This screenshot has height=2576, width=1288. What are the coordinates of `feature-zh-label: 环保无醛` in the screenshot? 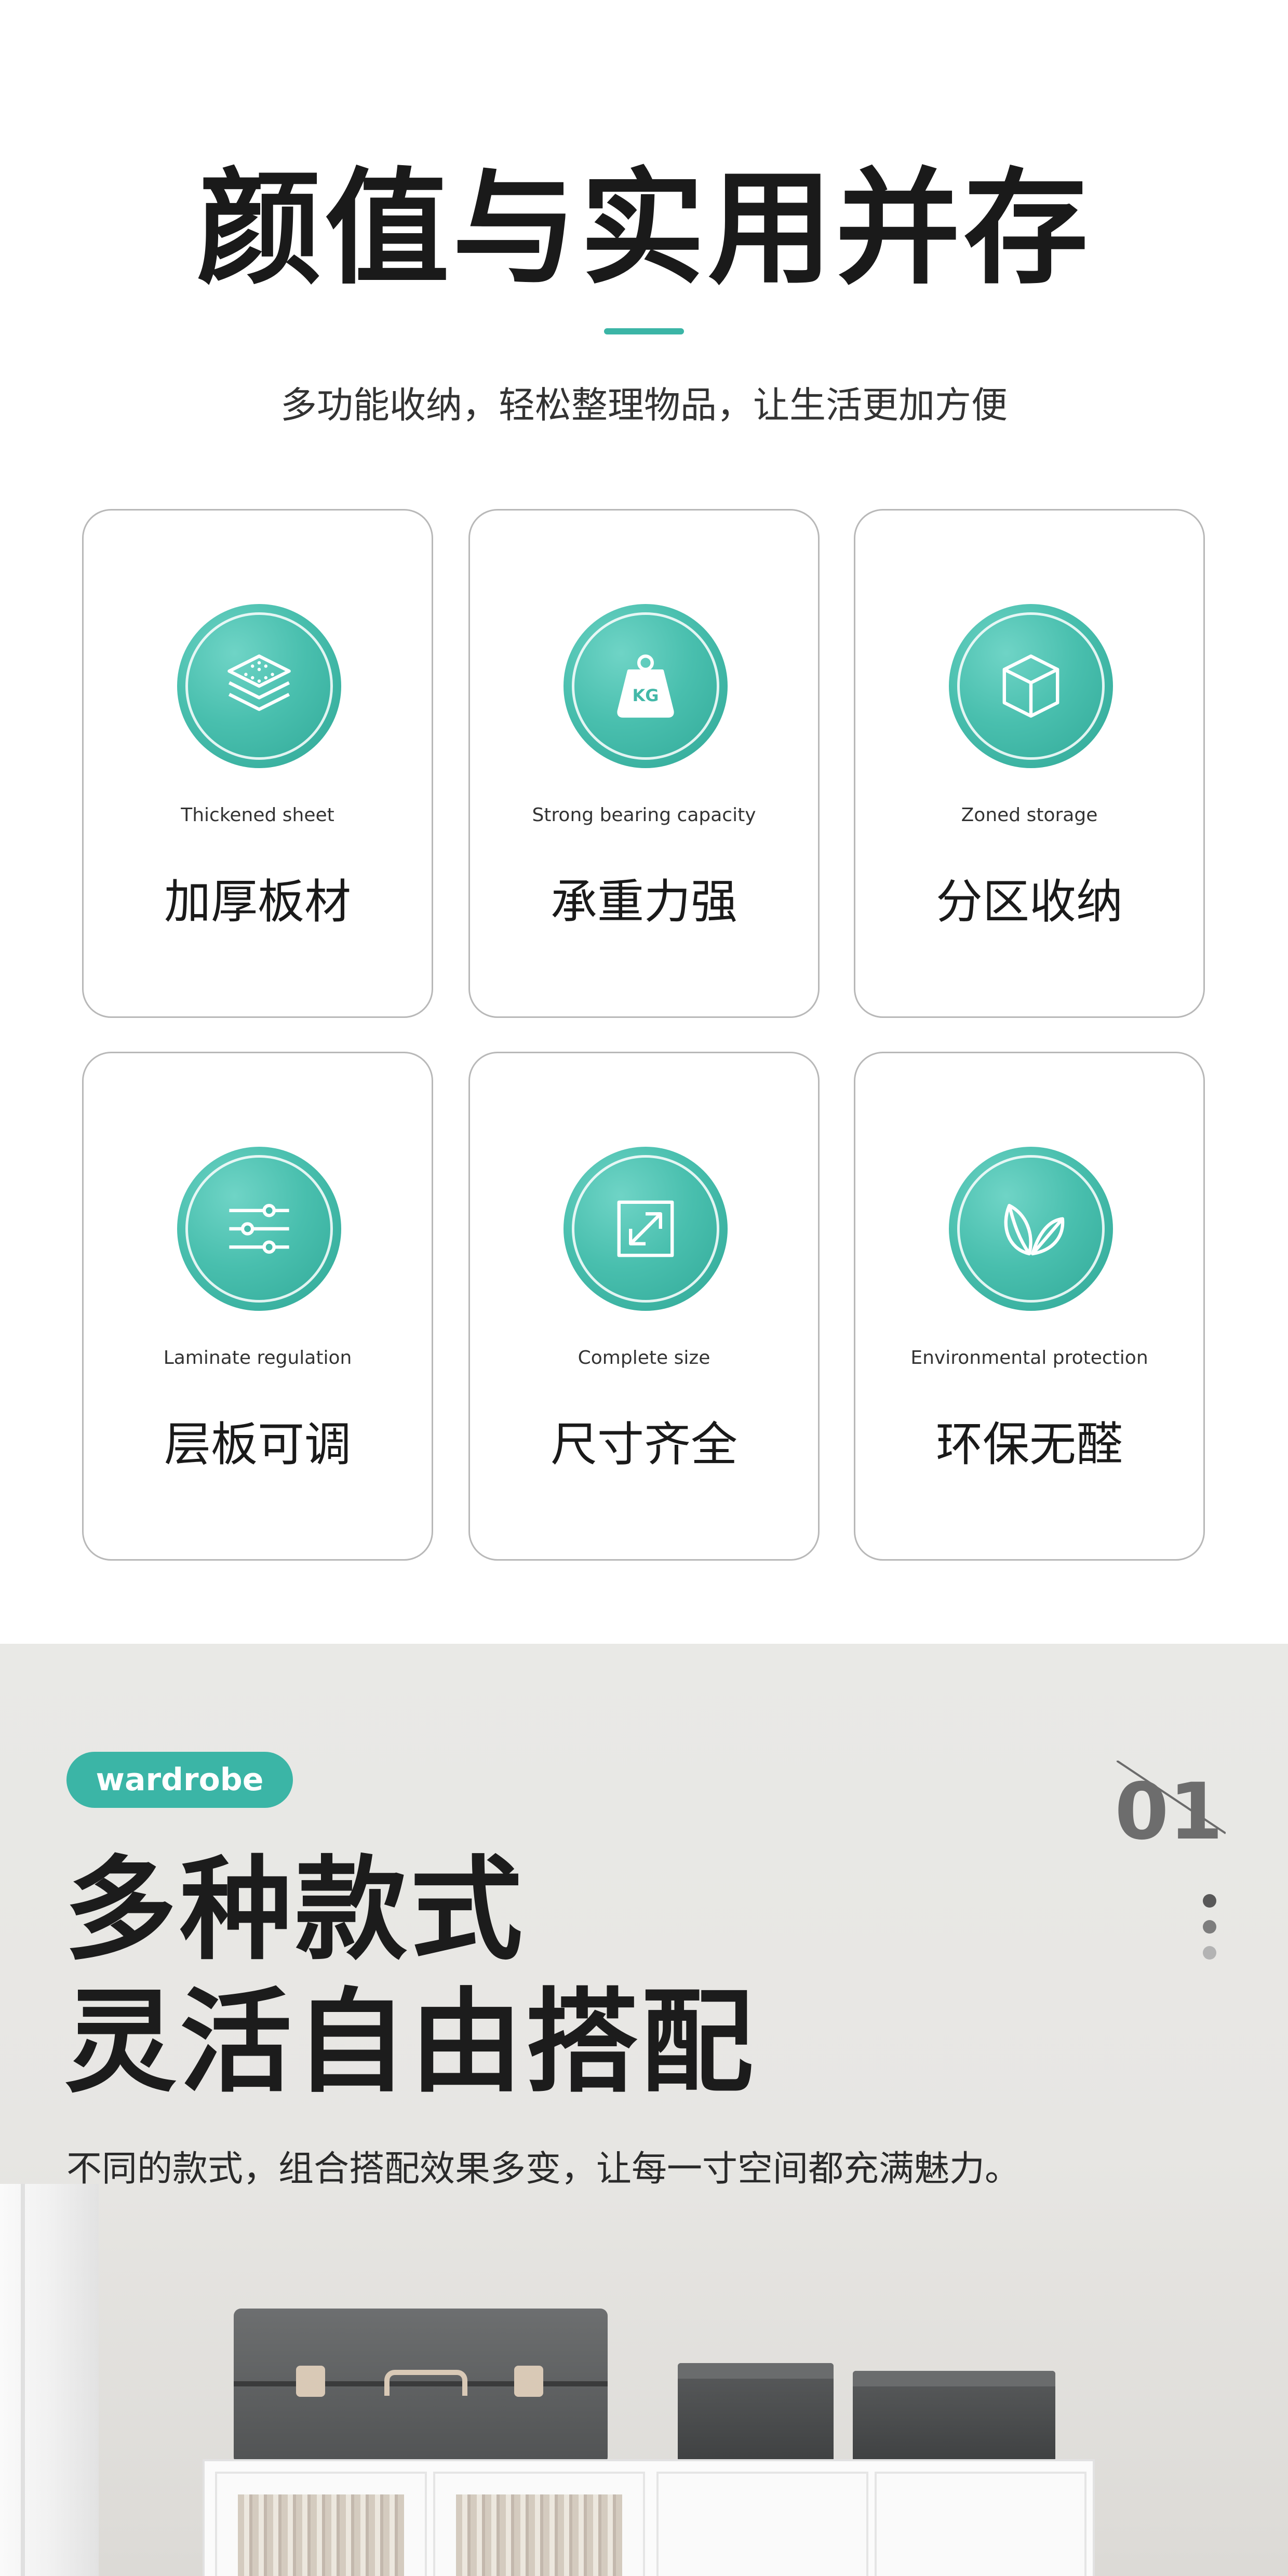 It's located at (1030, 1445).